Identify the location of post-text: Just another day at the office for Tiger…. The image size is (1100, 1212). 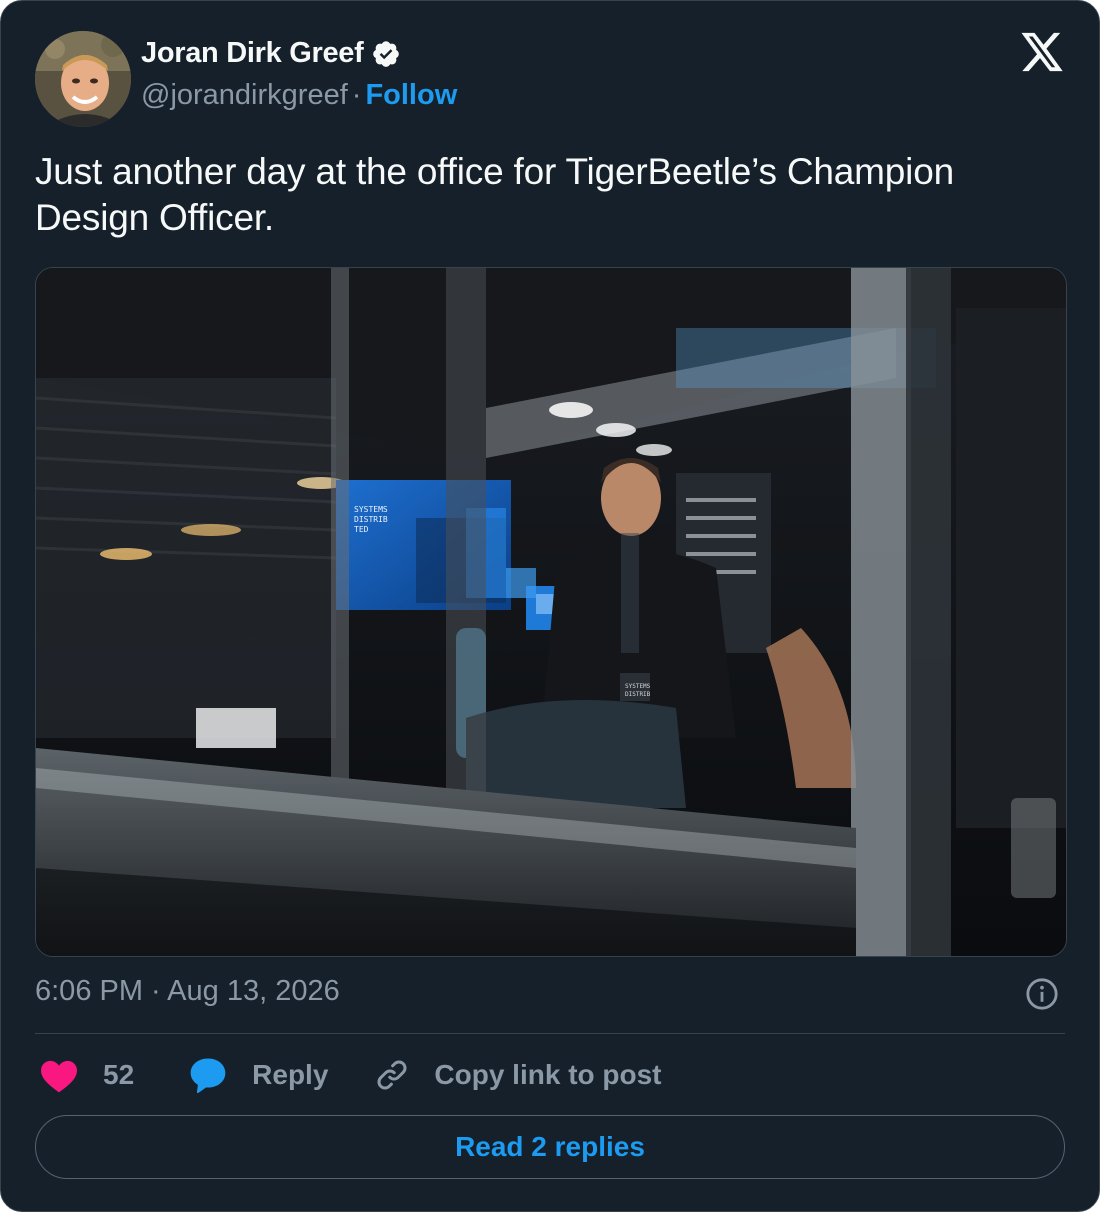
(494, 194).